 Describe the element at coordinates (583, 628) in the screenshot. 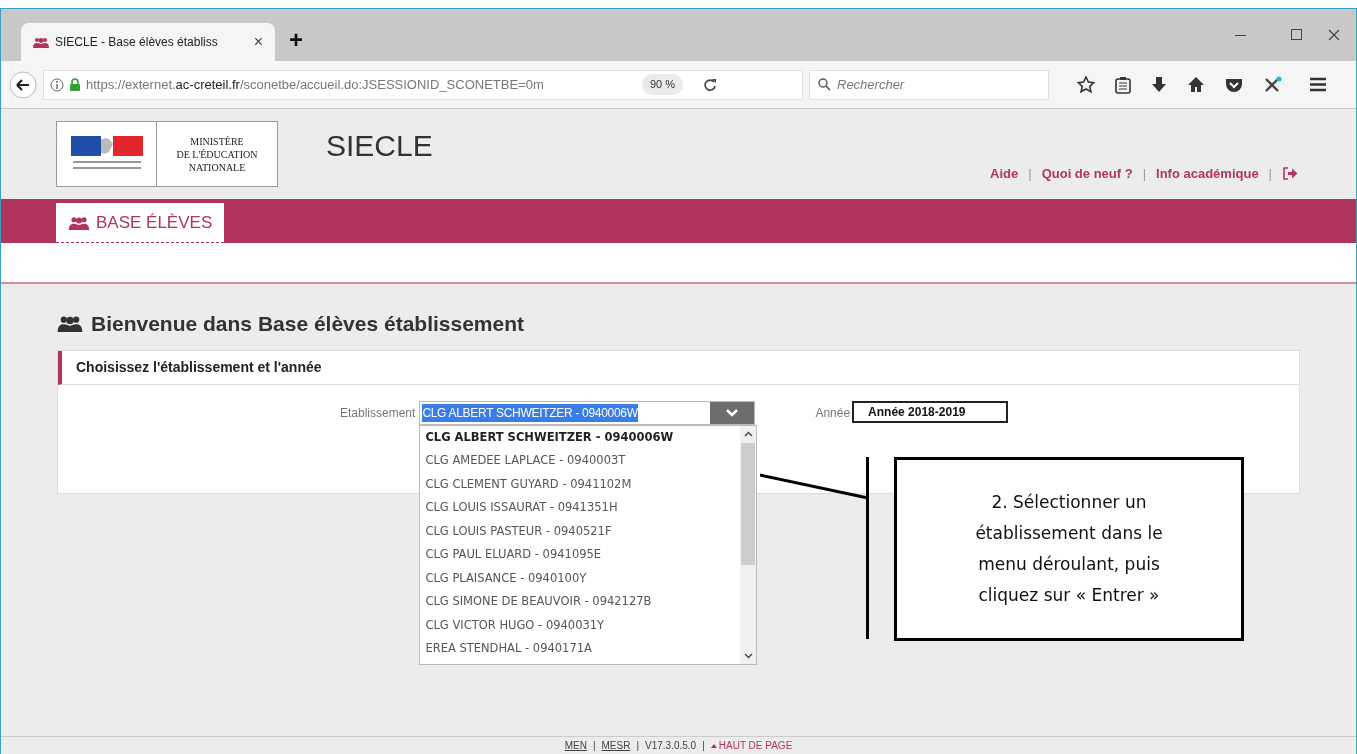

I see `dropdown-option: CLG VICTOR HUGO - 0940031Y` at that location.